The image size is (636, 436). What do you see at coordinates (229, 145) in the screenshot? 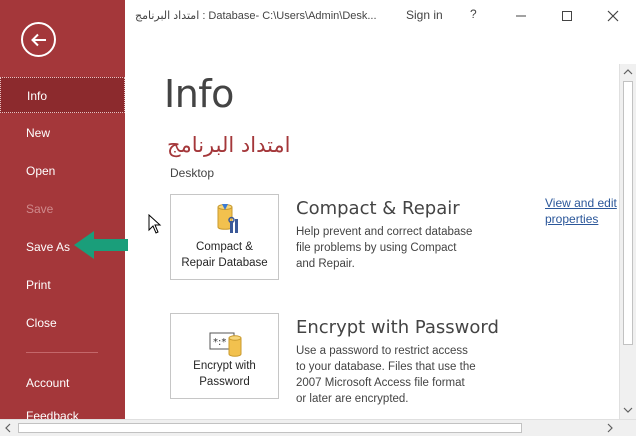
I see `database-name: امتداد البرنامج` at bounding box center [229, 145].